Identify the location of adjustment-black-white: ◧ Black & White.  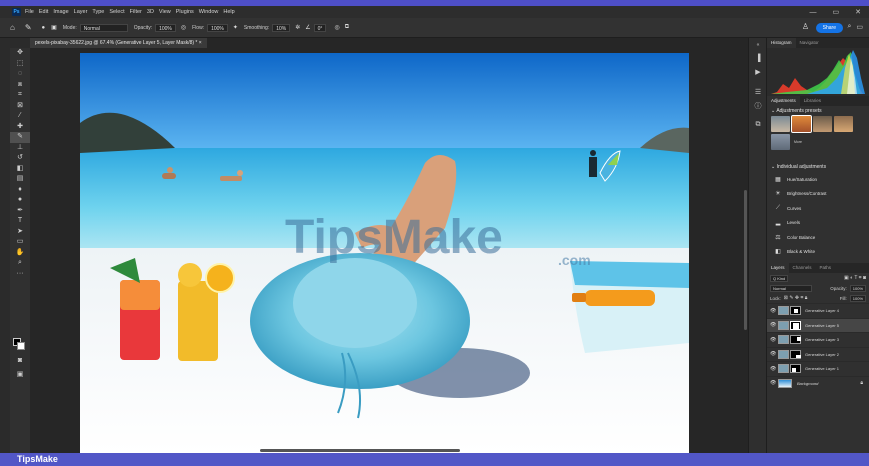
(818, 252).